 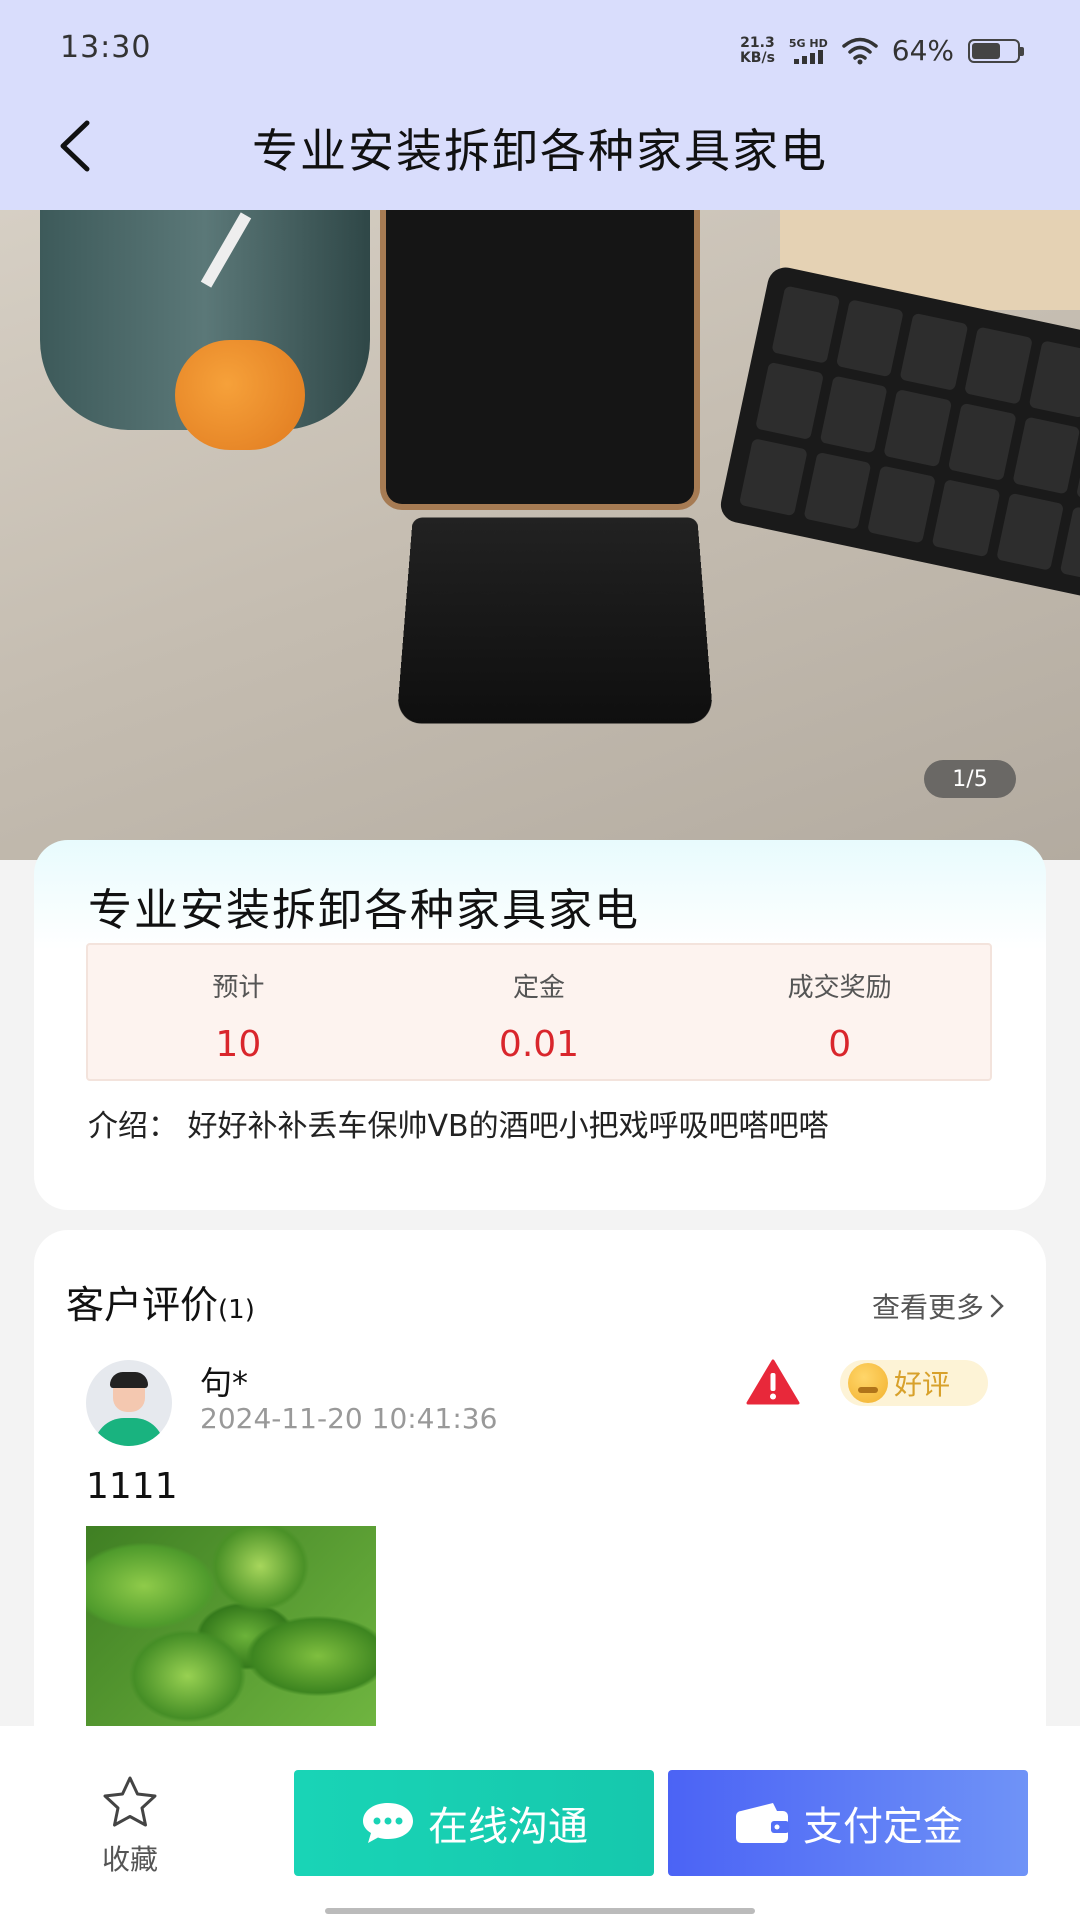 I want to click on warning-icon, so click(x=773, y=1382).